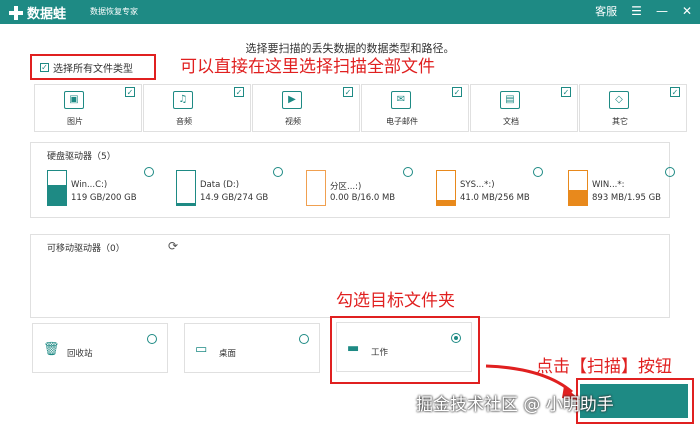 This screenshot has width=700, height=428. What do you see at coordinates (524, 108) in the screenshot?
I see `file-type-document: ▤ ✓ 文档` at bounding box center [524, 108].